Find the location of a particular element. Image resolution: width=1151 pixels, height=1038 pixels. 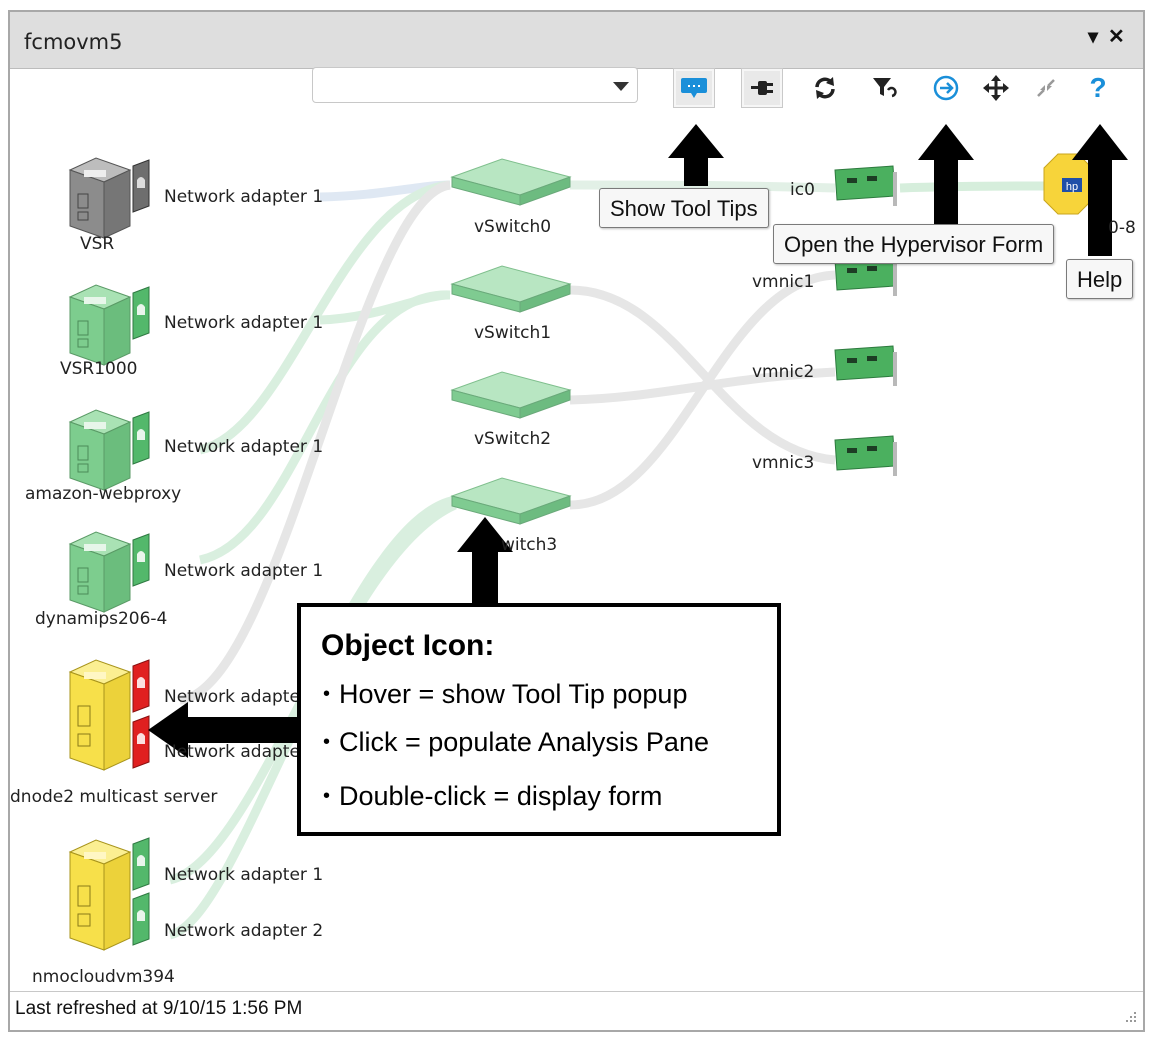

switch-icon-vswitch0 is located at coordinates (511, 182).